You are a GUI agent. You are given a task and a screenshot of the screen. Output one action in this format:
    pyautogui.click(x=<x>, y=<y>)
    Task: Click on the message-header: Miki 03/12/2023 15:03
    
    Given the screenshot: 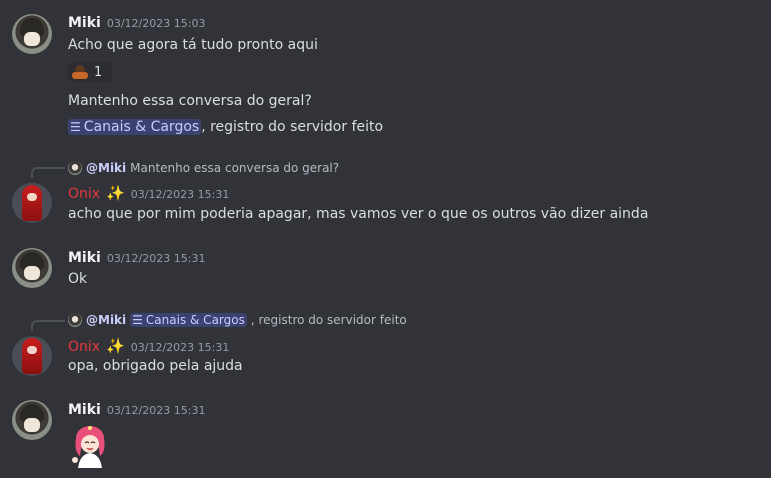 What is the action you would take?
    pyautogui.click(x=136, y=23)
    